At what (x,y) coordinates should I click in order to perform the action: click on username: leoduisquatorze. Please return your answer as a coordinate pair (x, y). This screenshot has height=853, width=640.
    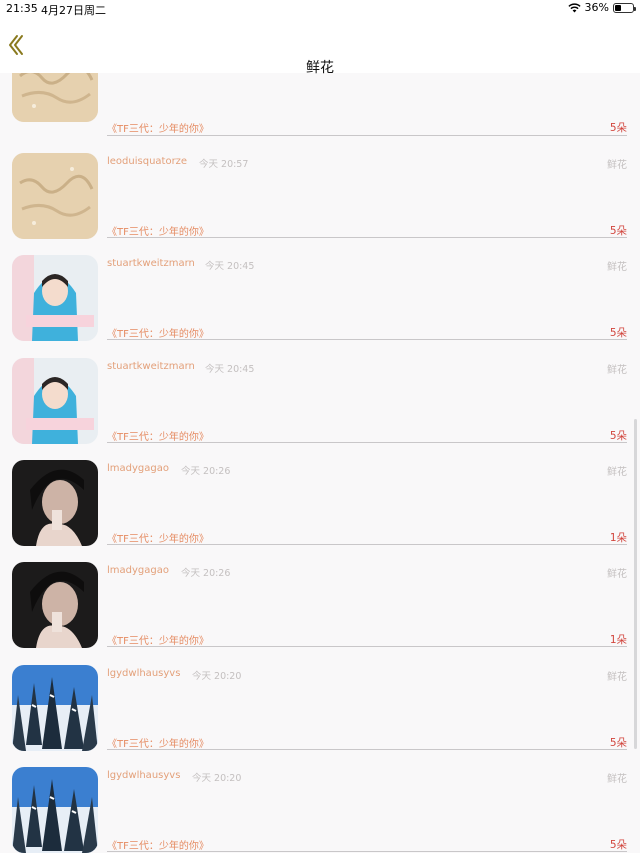
    Looking at the image, I should click on (147, 161).